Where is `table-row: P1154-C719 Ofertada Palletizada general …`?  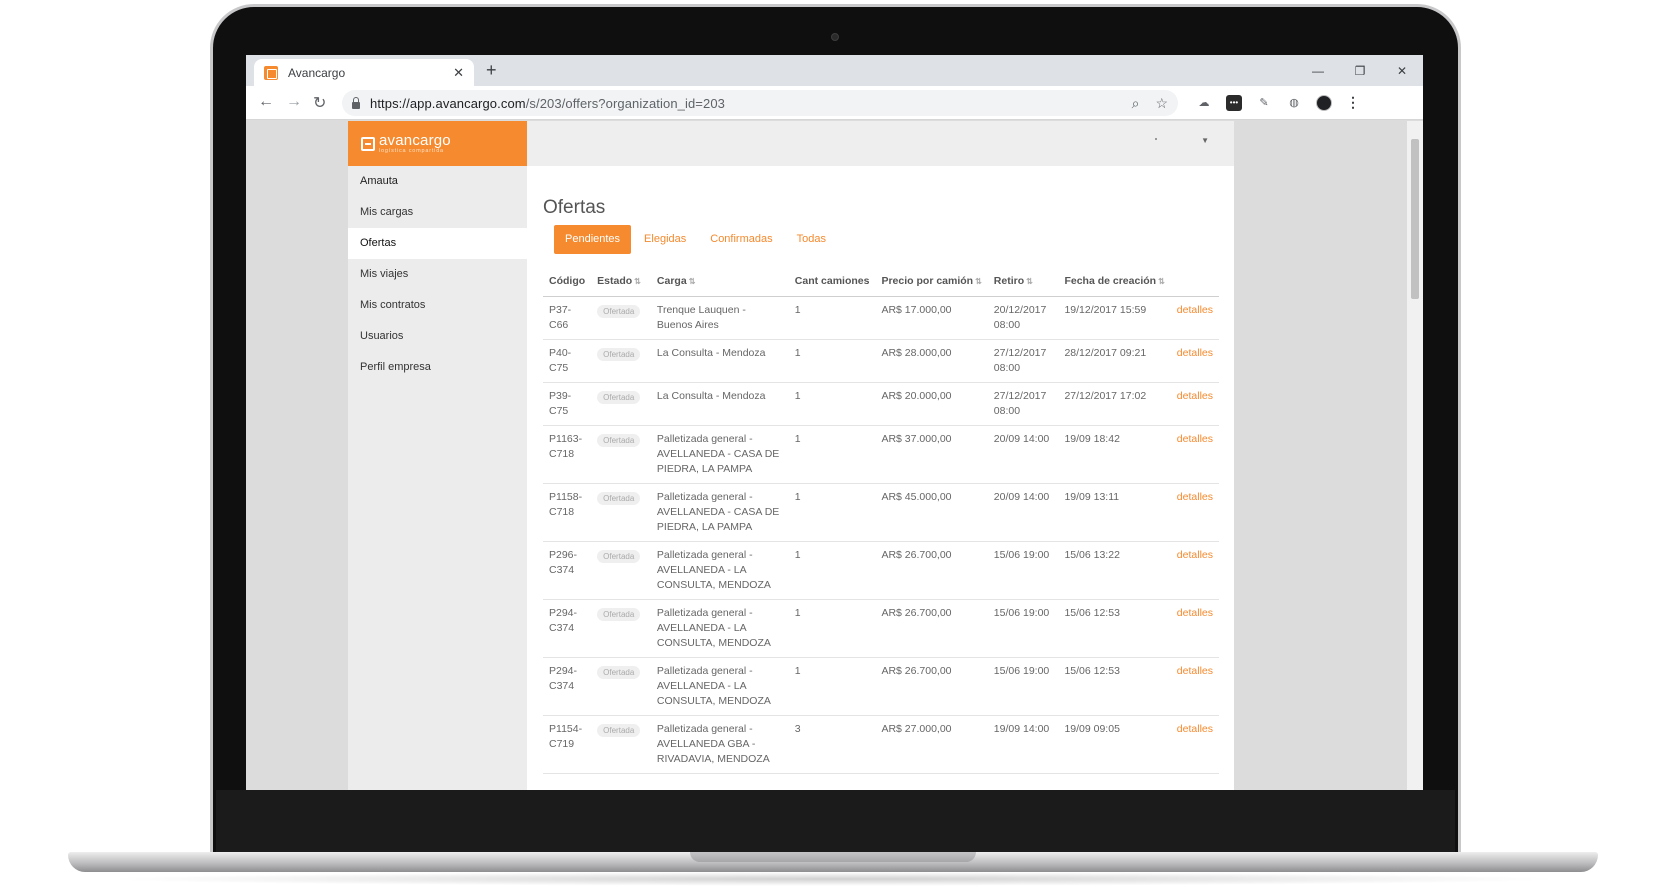 table-row: P1154-C719 Ofertada Palletizada general … is located at coordinates (881, 744).